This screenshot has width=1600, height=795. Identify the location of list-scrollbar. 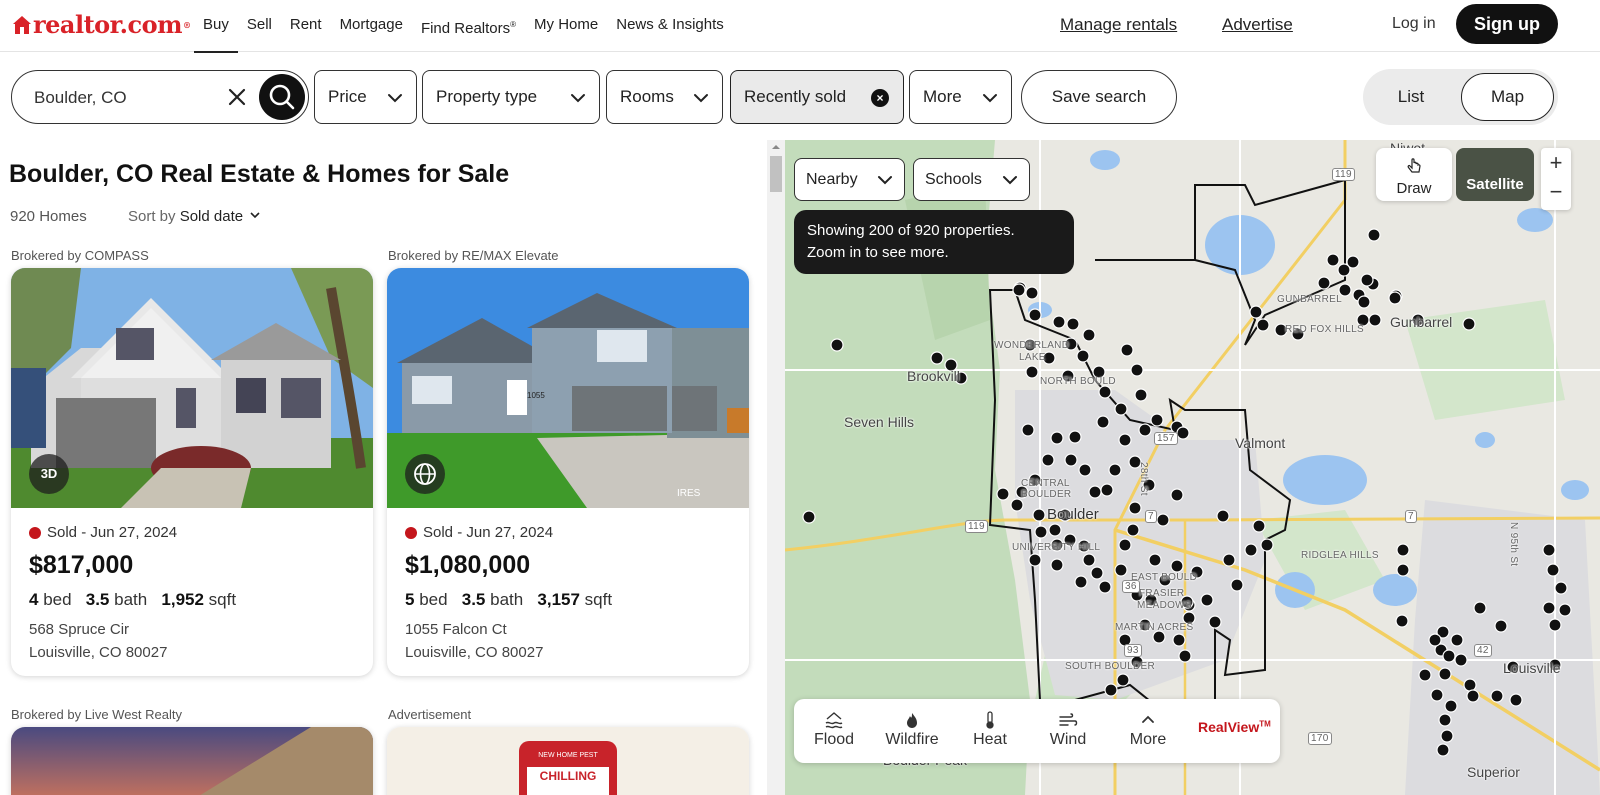
(776, 467).